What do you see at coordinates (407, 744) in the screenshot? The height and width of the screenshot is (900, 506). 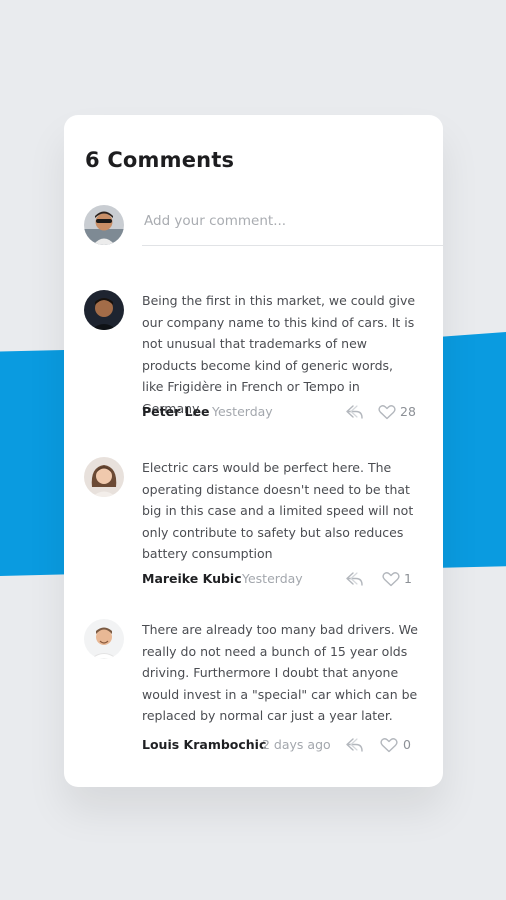 I see `like-count: 0` at bounding box center [407, 744].